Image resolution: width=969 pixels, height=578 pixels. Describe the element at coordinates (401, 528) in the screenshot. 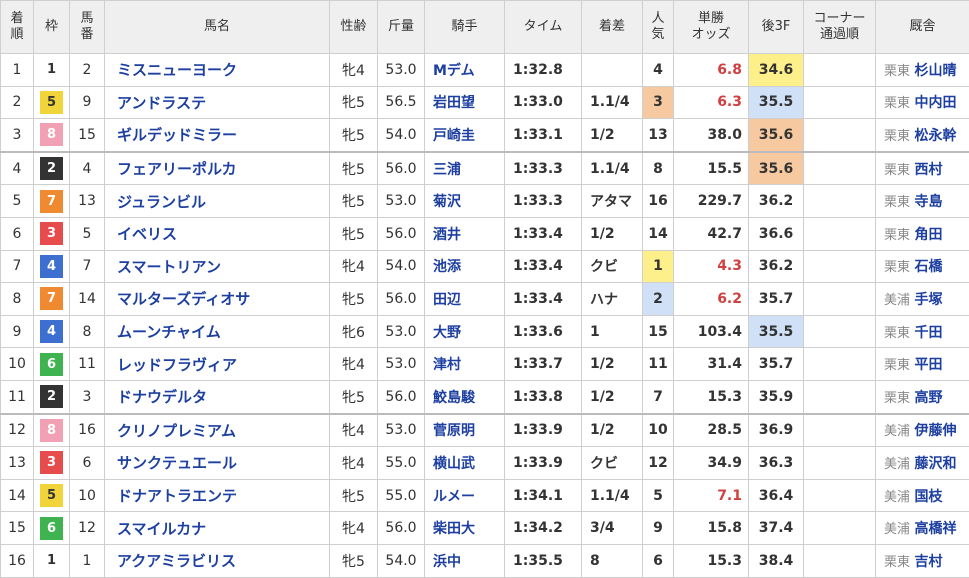

I see `weight-cell: 56.0` at that location.